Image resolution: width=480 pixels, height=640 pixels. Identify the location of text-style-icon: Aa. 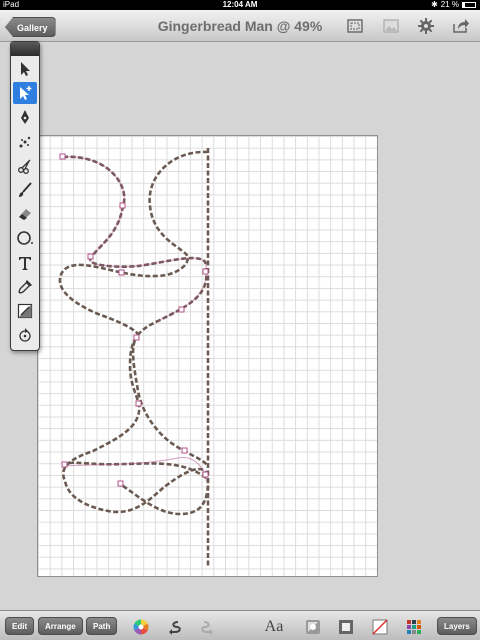
(274, 627).